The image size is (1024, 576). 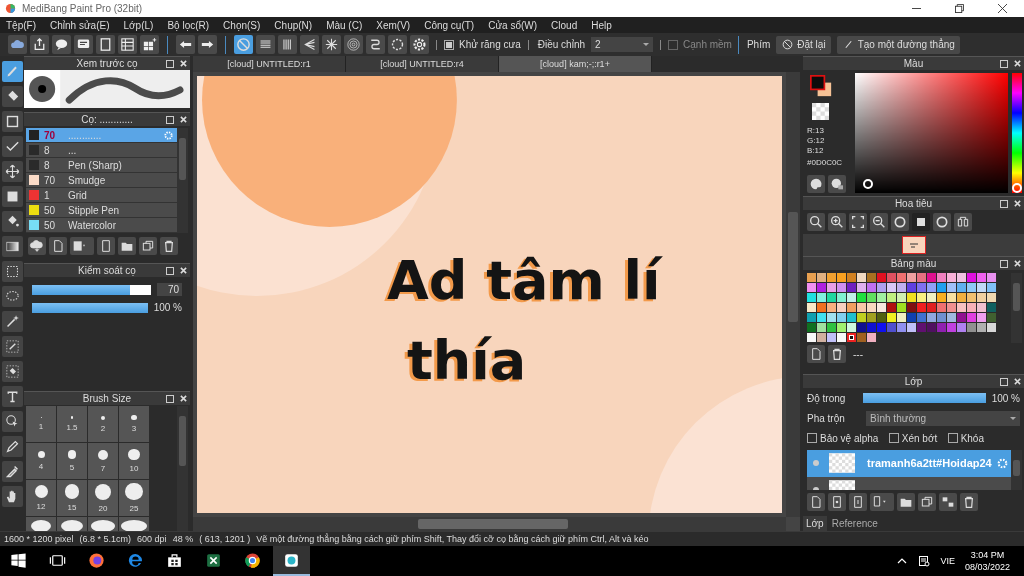 I want to click on language-indicator: VIE, so click(x=947, y=561).